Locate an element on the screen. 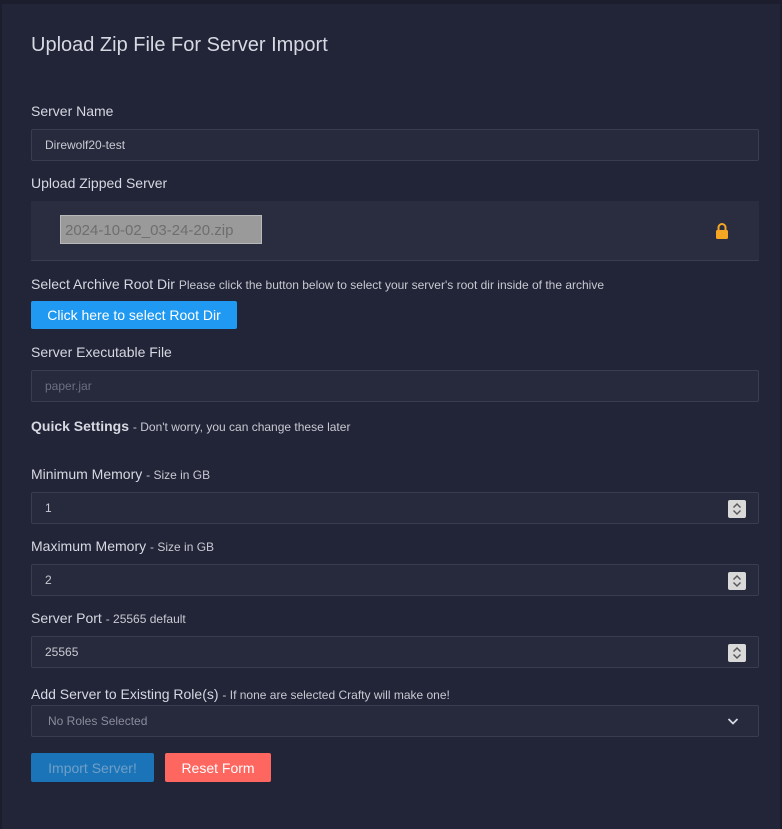 The width and height of the screenshot is (782, 829). upload-dropzone: 2024-10-02_03-24-20.zip is located at coordinates (395, 231).